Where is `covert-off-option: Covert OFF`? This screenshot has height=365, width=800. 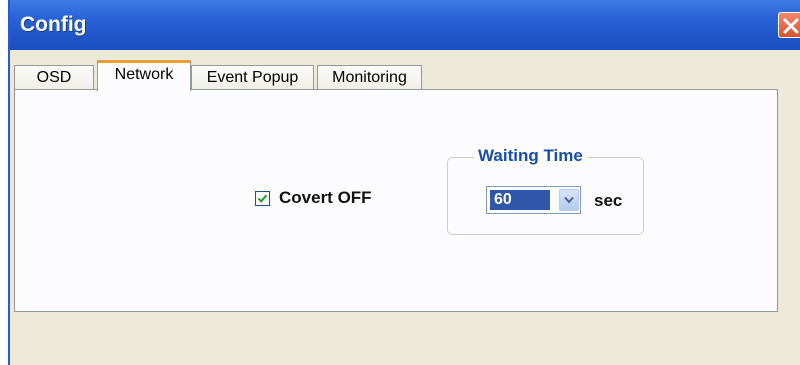
covert-off-option: Covert OFF is located at coordinates (313, 198).